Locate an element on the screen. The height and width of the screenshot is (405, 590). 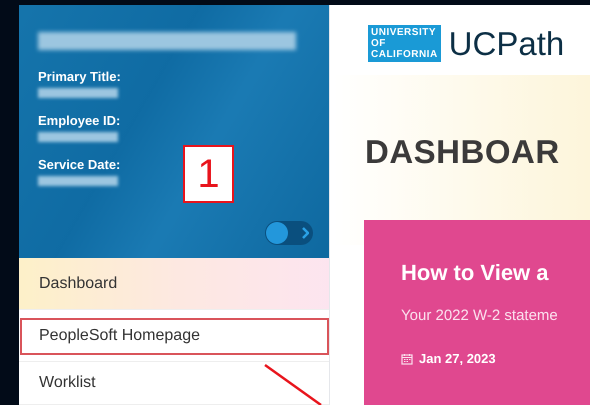
page-heading: DASHBOAR is located at coordinates (462, 151).